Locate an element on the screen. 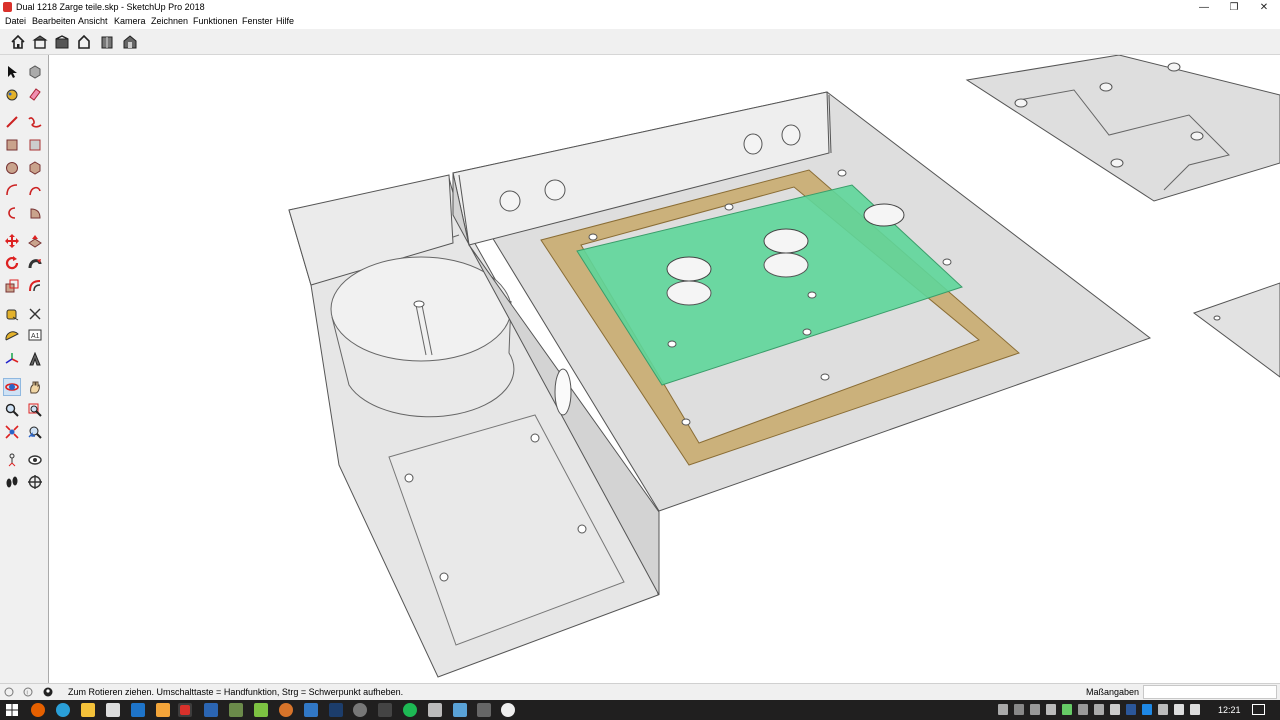 This screenshot has width=1280, height=720. axes-icon is located at coordinates (12, 359).